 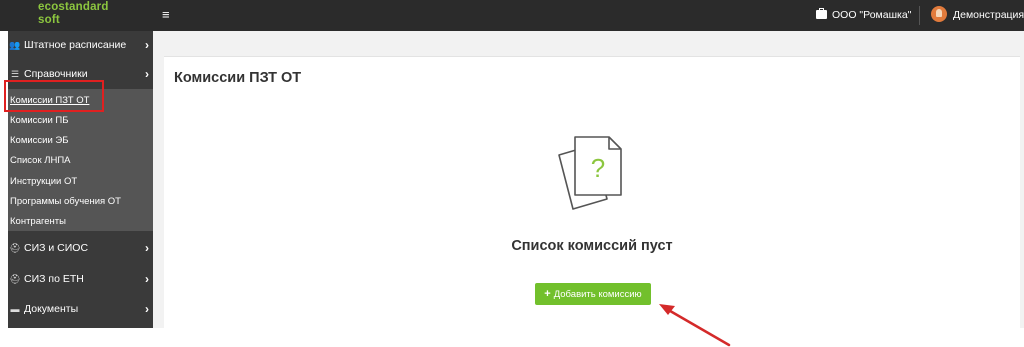 What do you see at coordinates (43, 182) in the screenshot?
I see `submenu-item-ot-instructions: Инструкции ОТ` at bounding box center [43, 182].